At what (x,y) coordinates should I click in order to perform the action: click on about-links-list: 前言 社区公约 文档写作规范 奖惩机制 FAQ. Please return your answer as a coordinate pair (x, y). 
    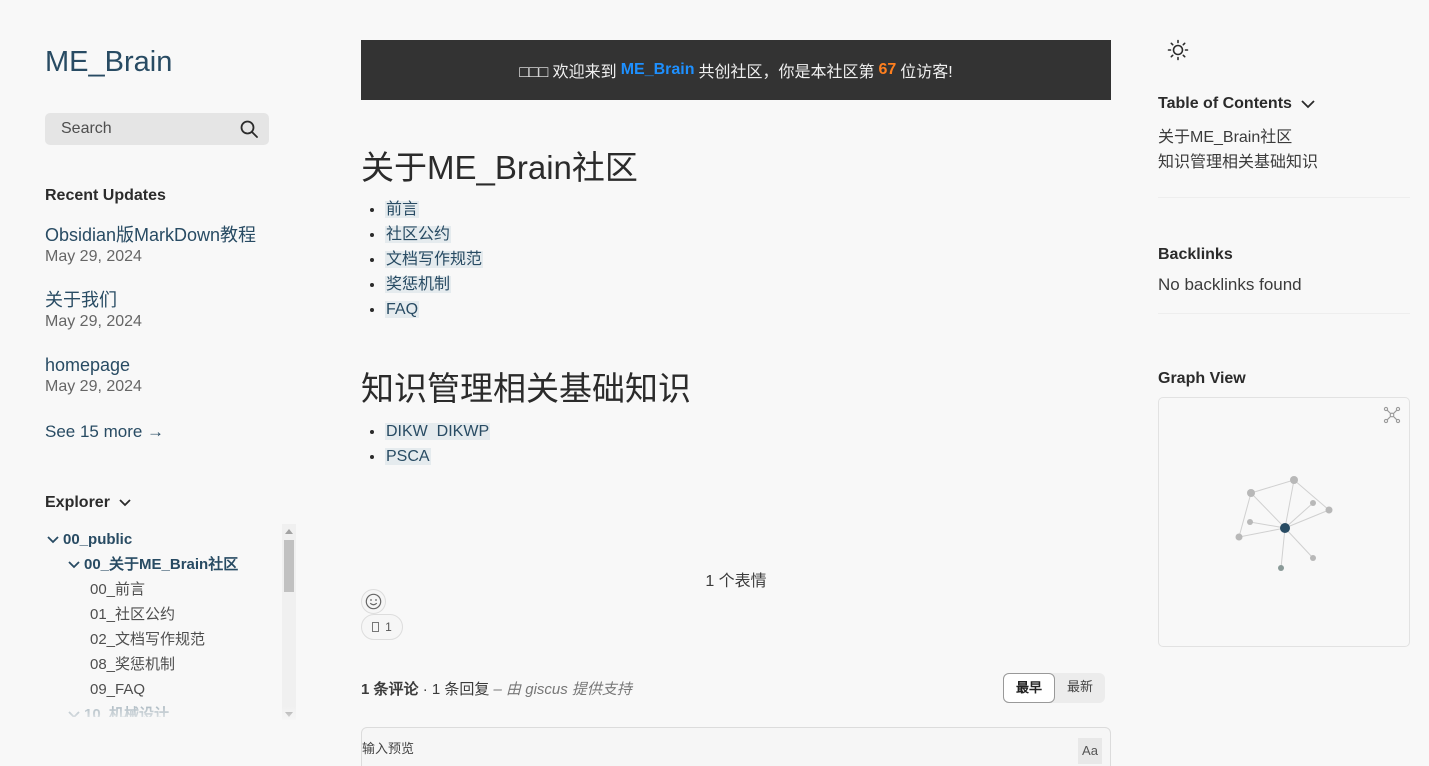
    Looking at the image, I should click on (434, 259).